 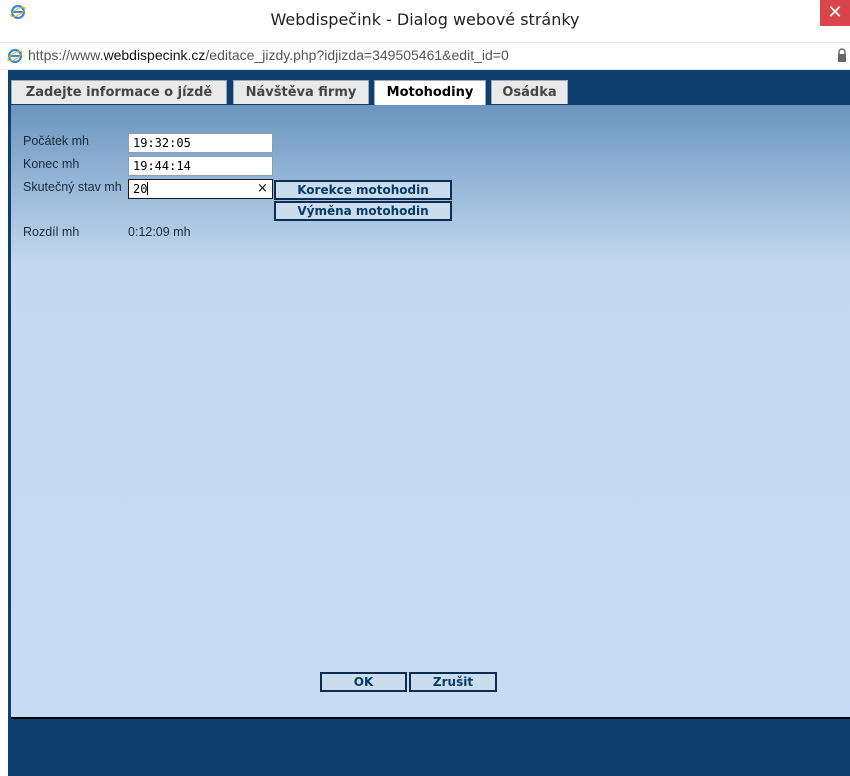 I want to click on start-label: Počátek mh, so click(x=56, y=141).